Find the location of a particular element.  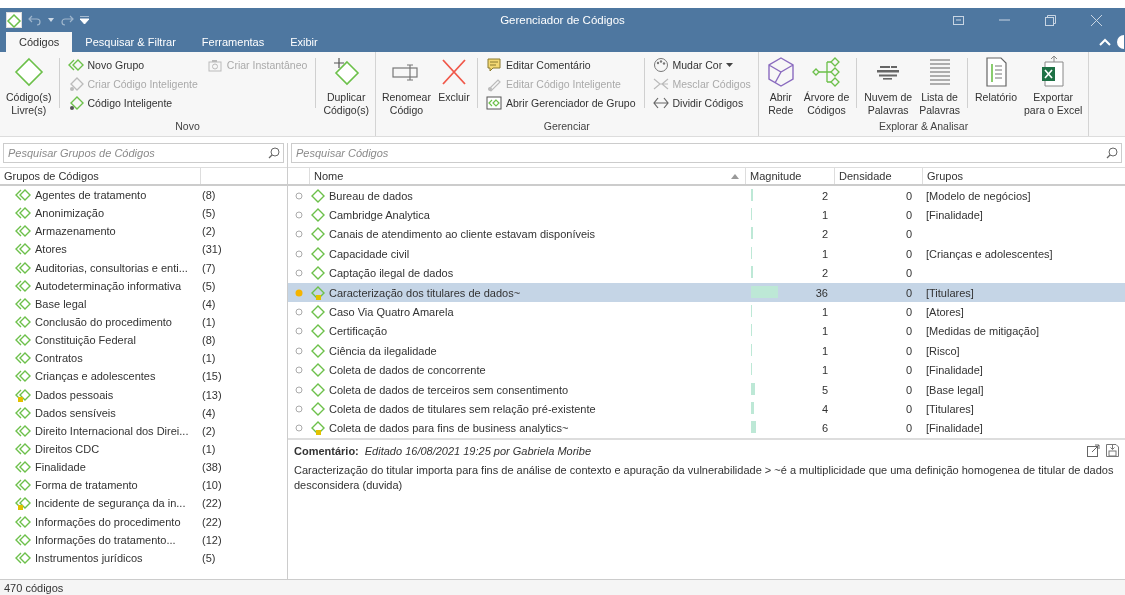

ribbon-tab: Exibir is located at coordinates (304, 42).